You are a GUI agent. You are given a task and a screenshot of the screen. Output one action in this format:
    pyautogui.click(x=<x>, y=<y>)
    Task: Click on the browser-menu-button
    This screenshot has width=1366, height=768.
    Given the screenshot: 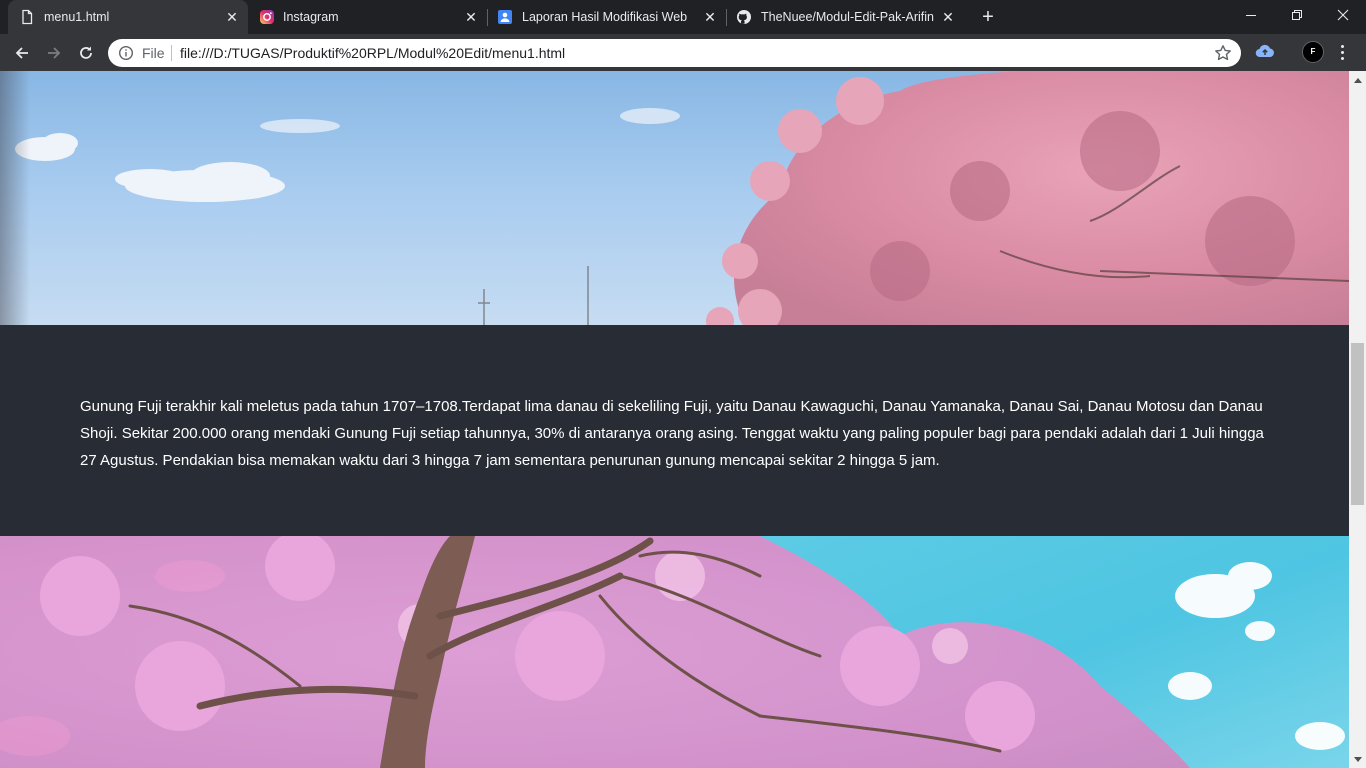 What is the action you would take?
    pyautogui.click(x=1342, y=52)
    